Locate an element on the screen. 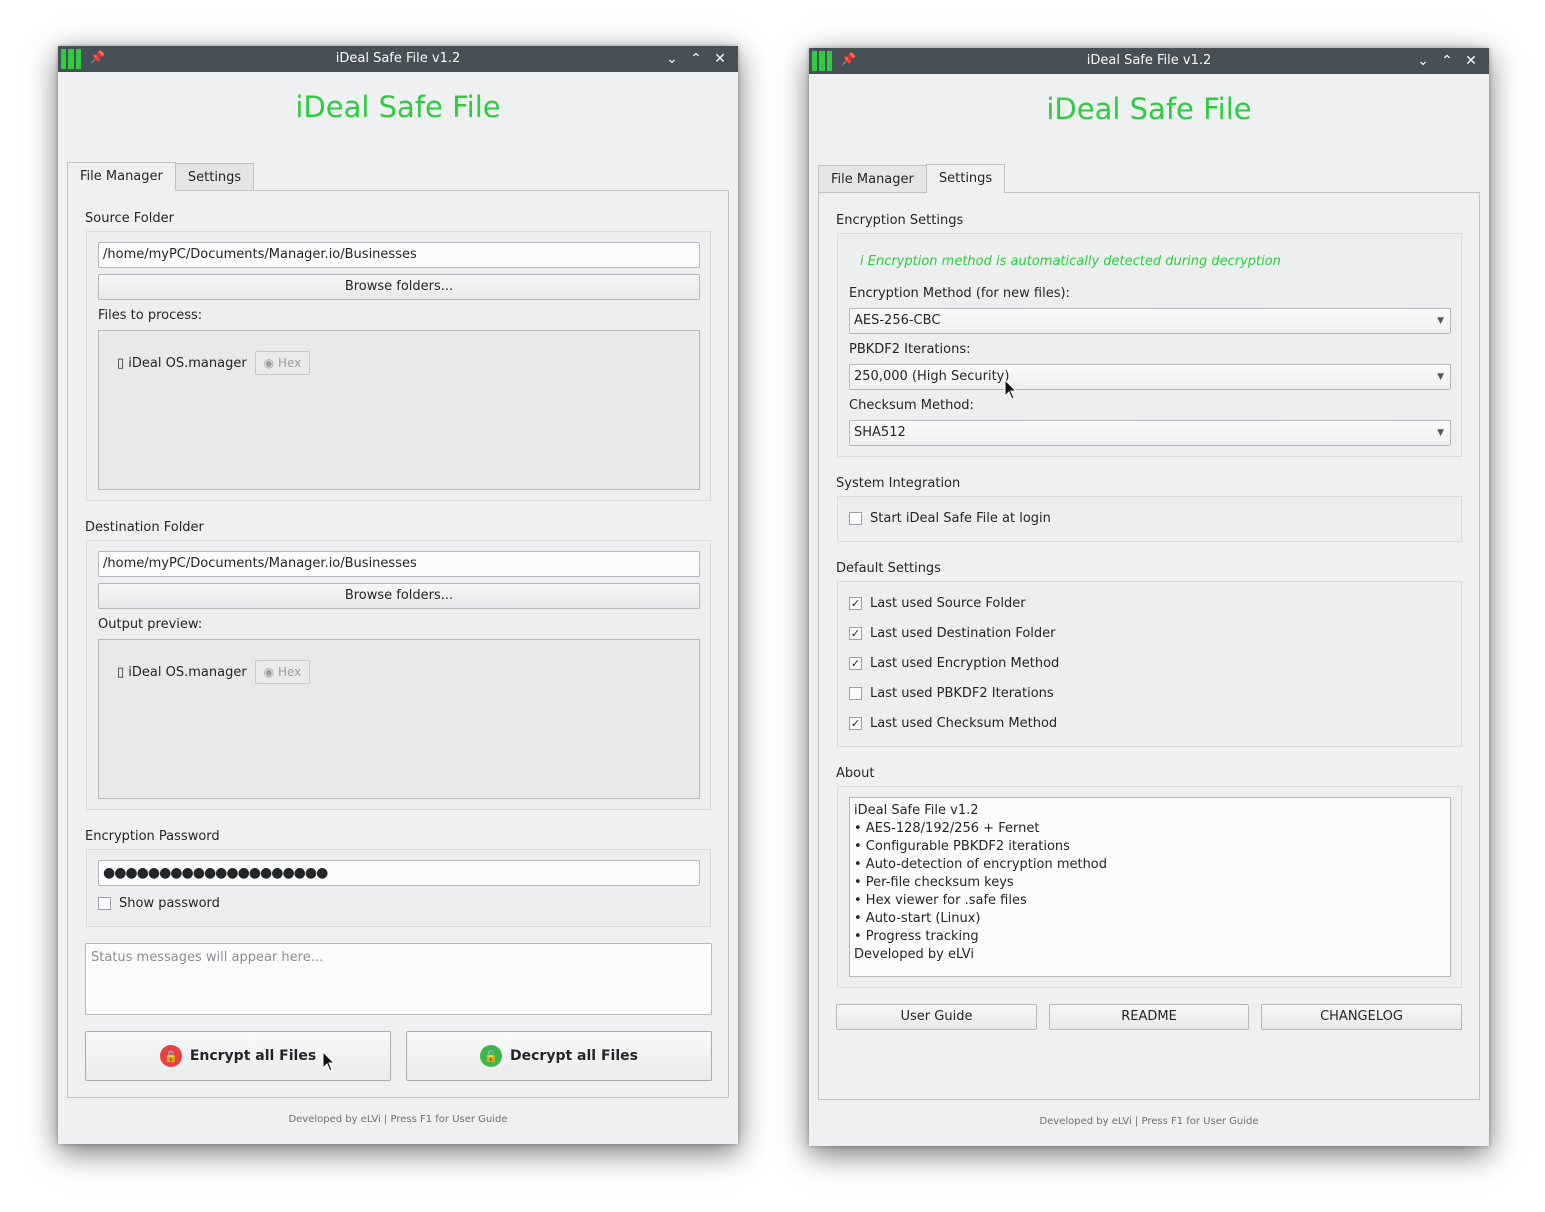  pbkdf2-iterations-label: PBKDF2 Iterations: is located at coordinates (910, 349).